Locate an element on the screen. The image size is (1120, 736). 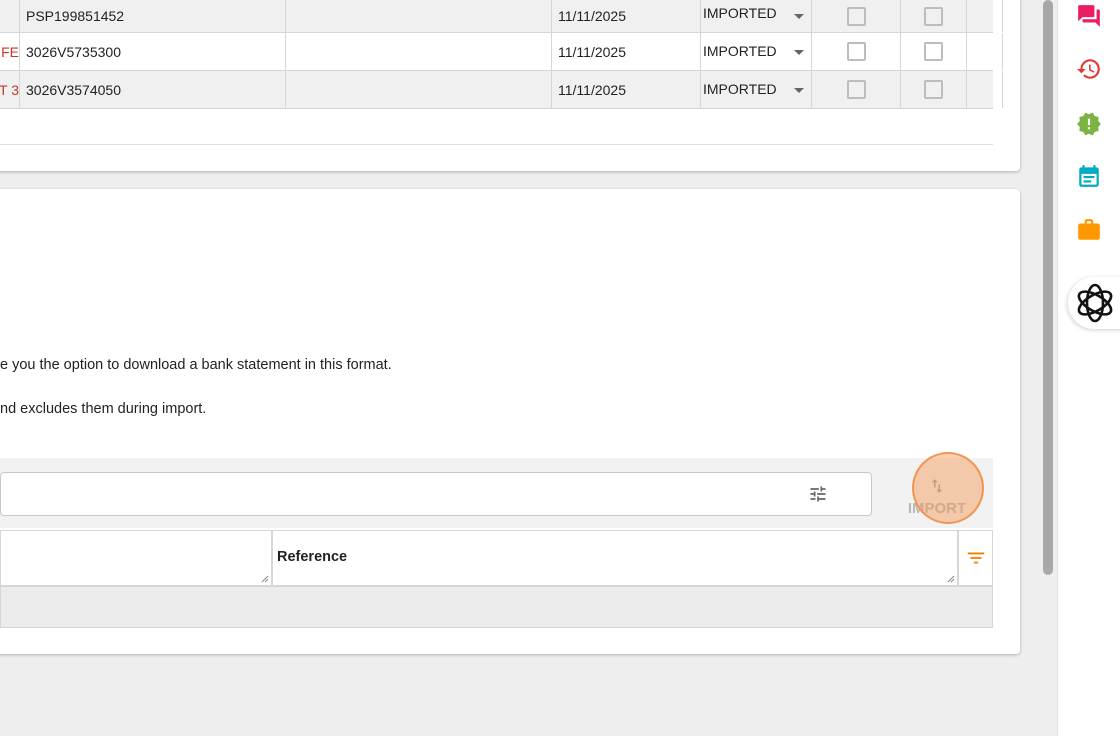
scrollbar-thumb is located at coordinates (1048, 287).